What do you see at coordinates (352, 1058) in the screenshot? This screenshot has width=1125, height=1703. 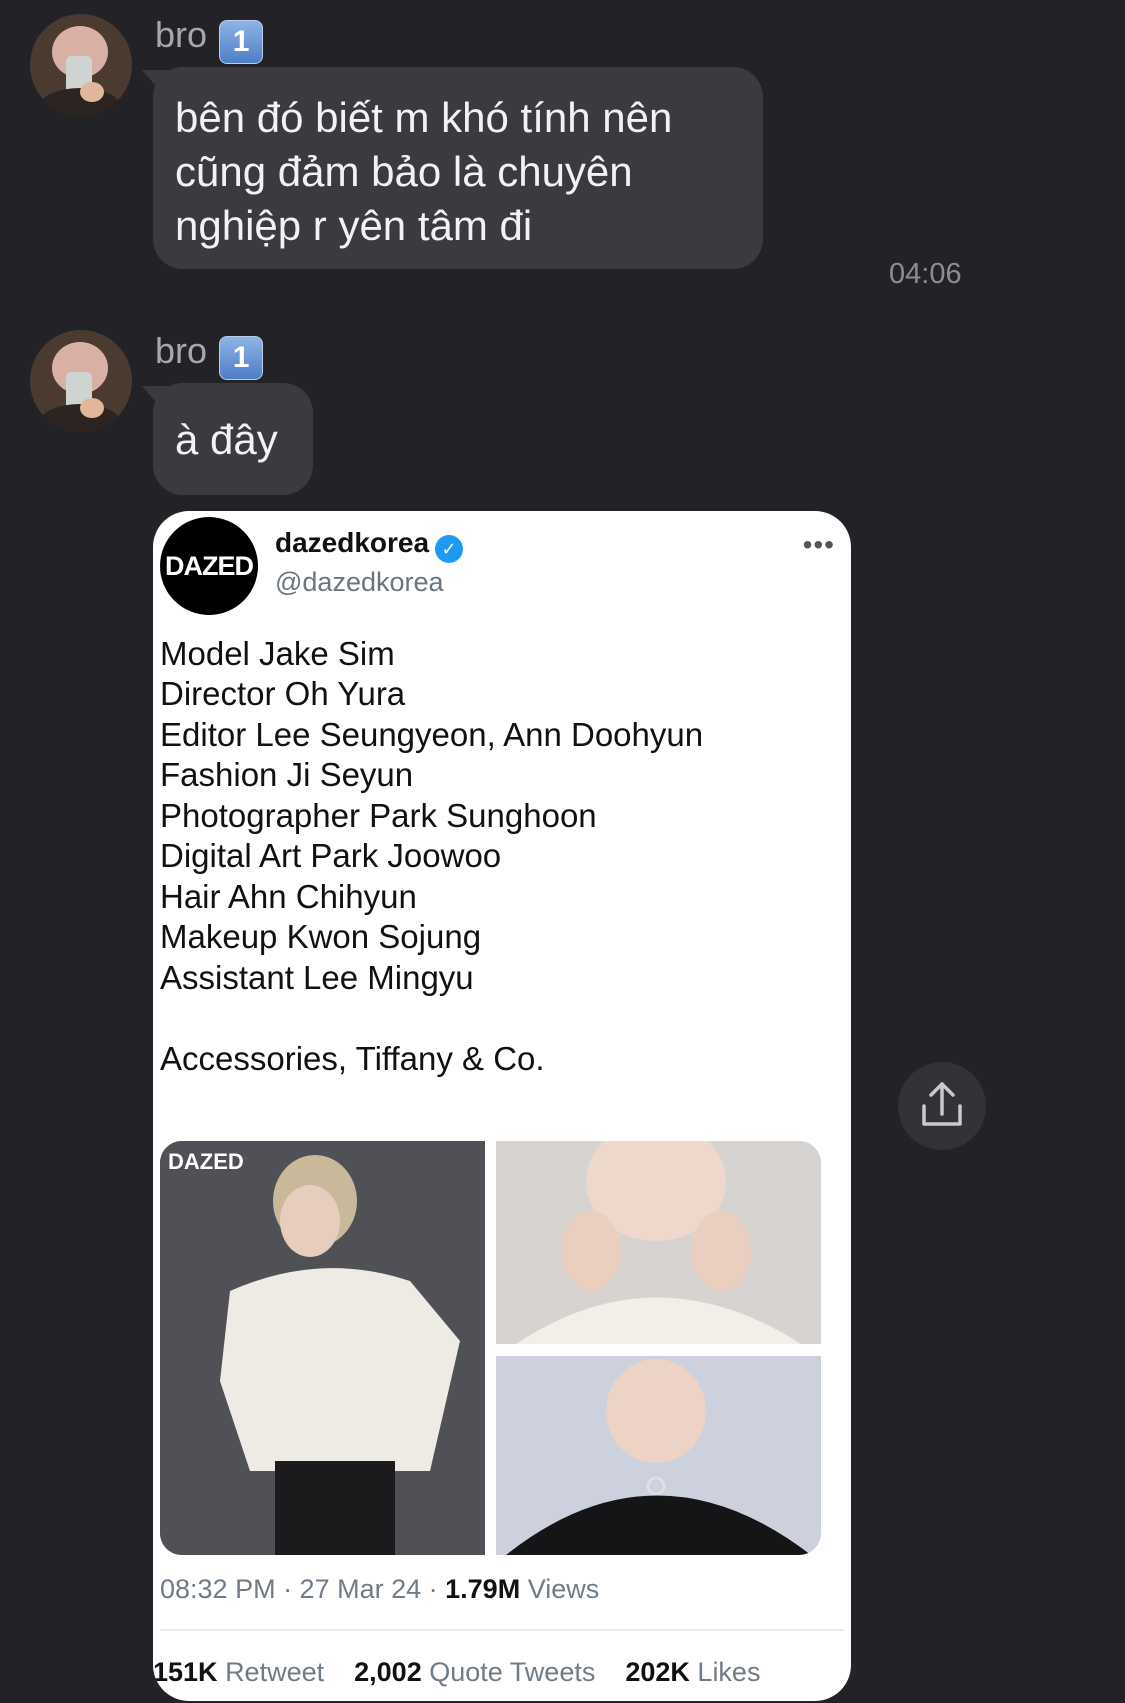 I see `tweet-line: Accessories, Tiffany & Co.` at bounding box center [352, 1058].